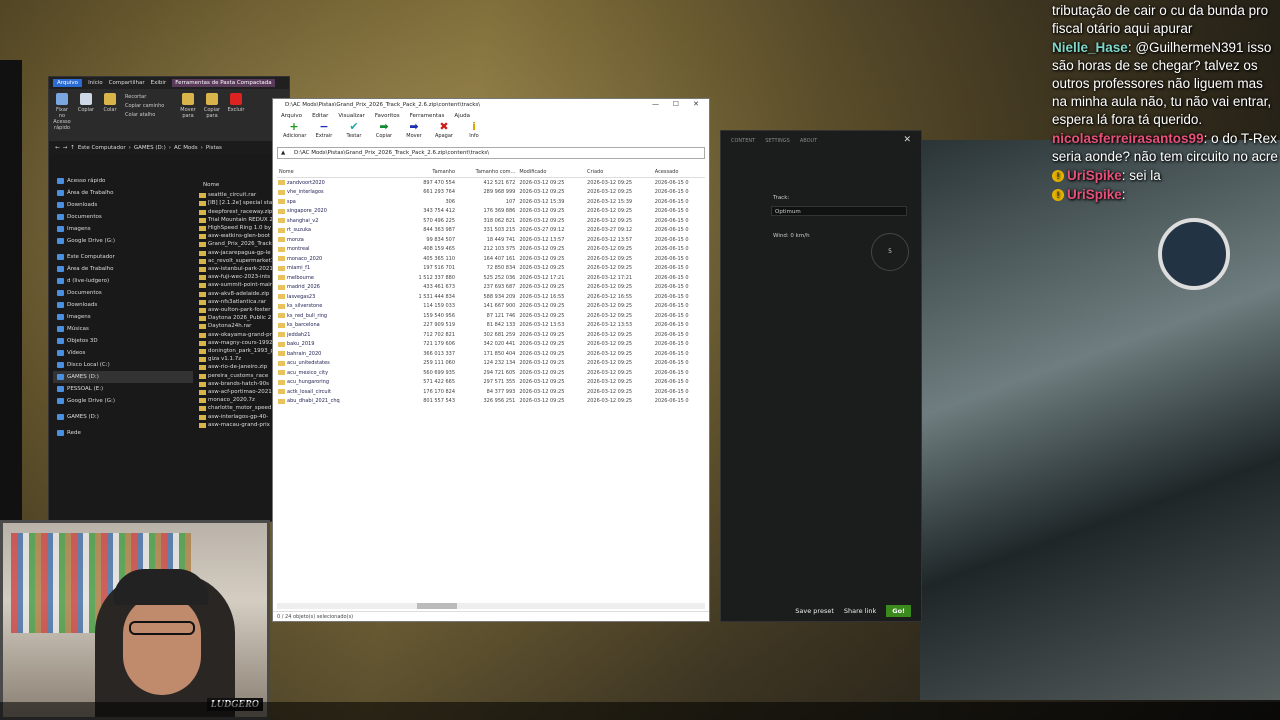 Image resolution: width=1280 pixels, height=720 pixels. What do you see at coordinates (898, 611) in the screenshot?
I see `go-button: Go!` at bounding box center [898, 611].